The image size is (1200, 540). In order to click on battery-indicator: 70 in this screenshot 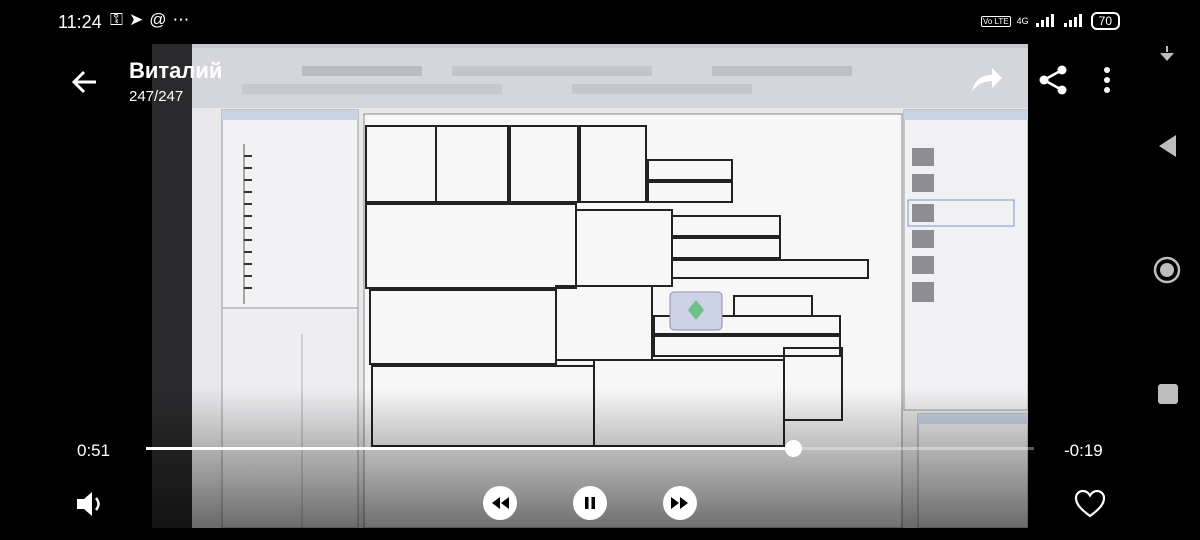, I will do `click(1105, 21)`.